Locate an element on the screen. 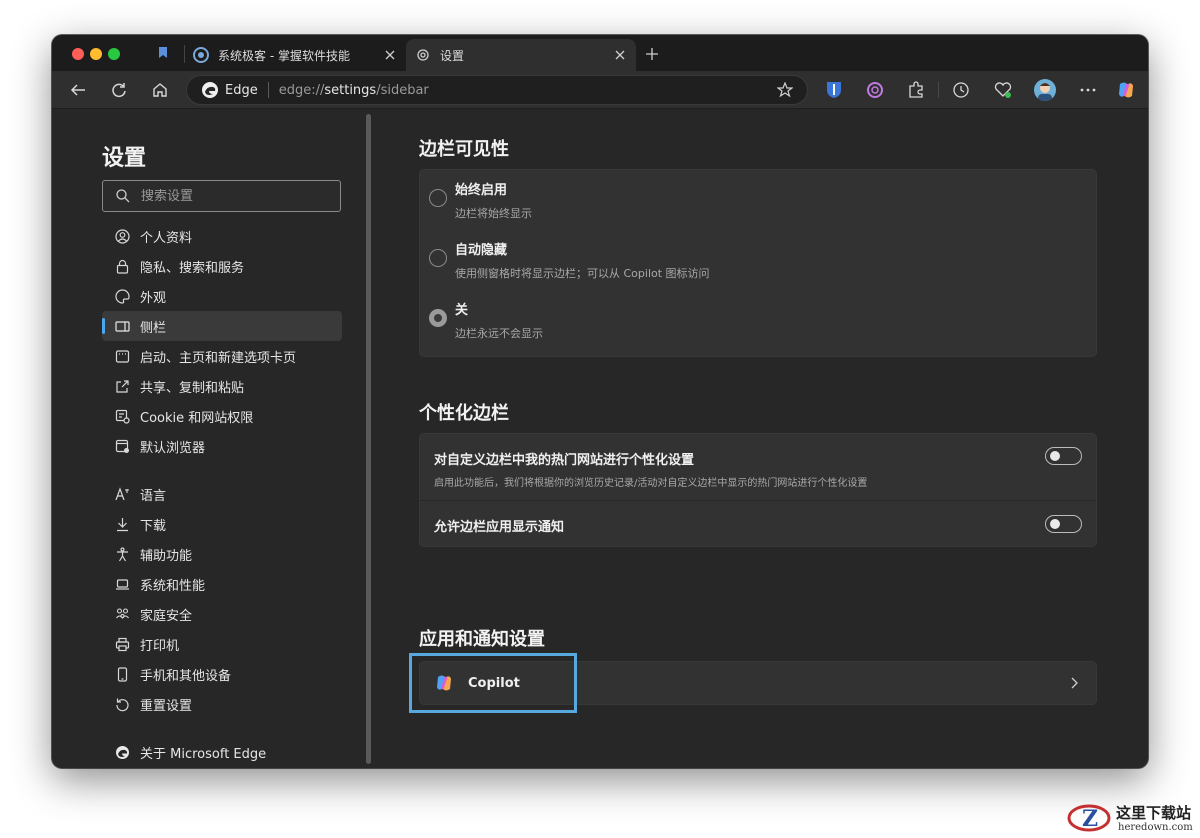  refresh-icon is located at coordinates (119, 90).